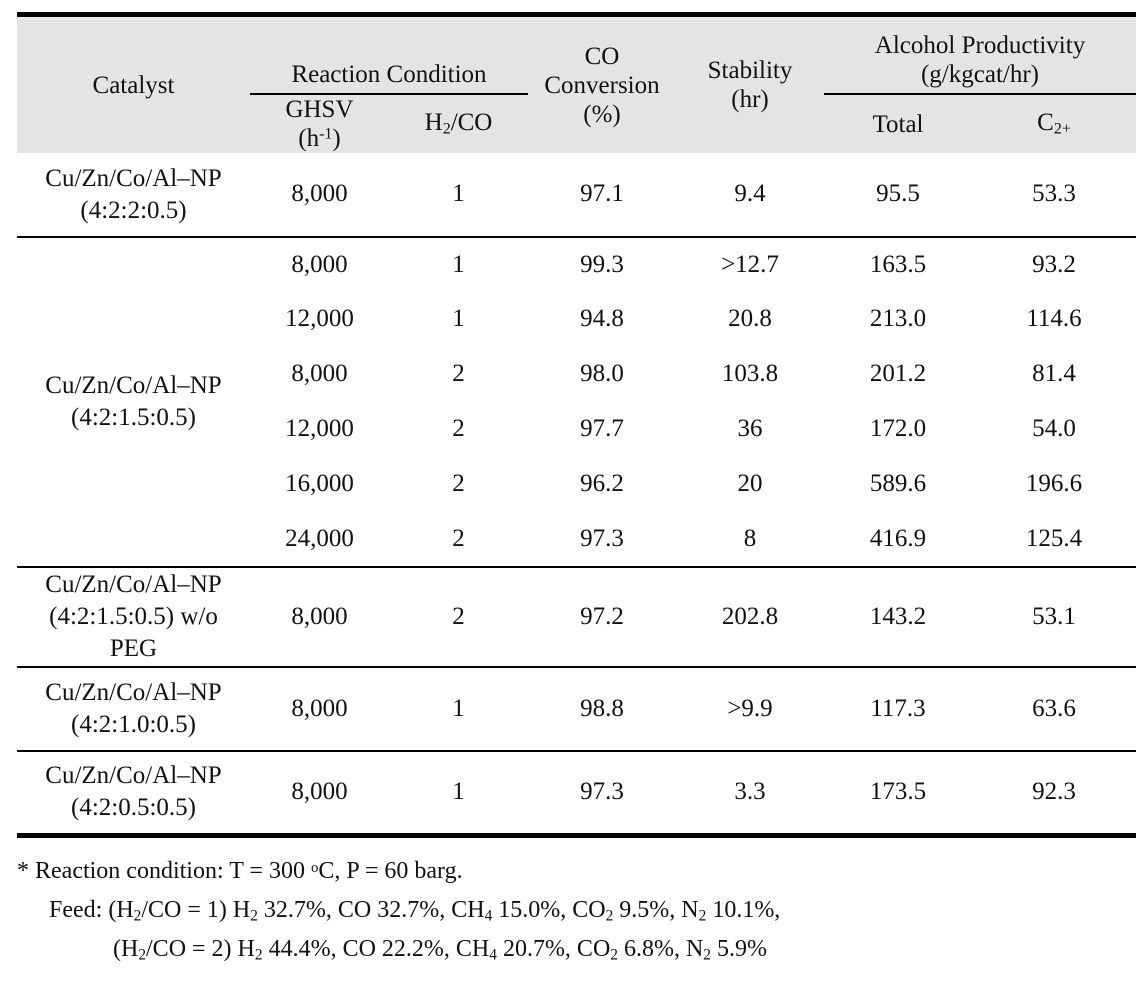  What do you see at coordinates (750, 99) in the screenshot?
I see `stability-line2: (hr)` at bounding box center [750, 99].